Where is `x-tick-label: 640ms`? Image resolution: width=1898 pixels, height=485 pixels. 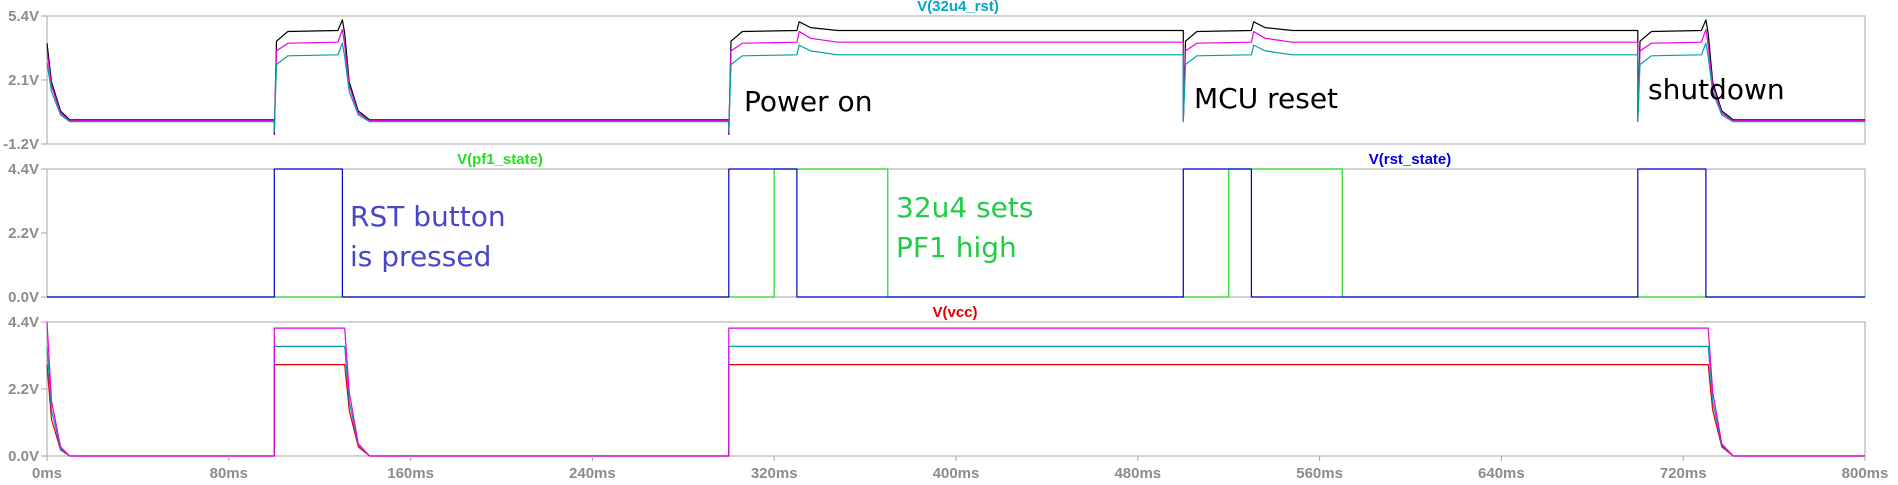
x-tick-label: 640ms is located at coordinates (1501, 473).